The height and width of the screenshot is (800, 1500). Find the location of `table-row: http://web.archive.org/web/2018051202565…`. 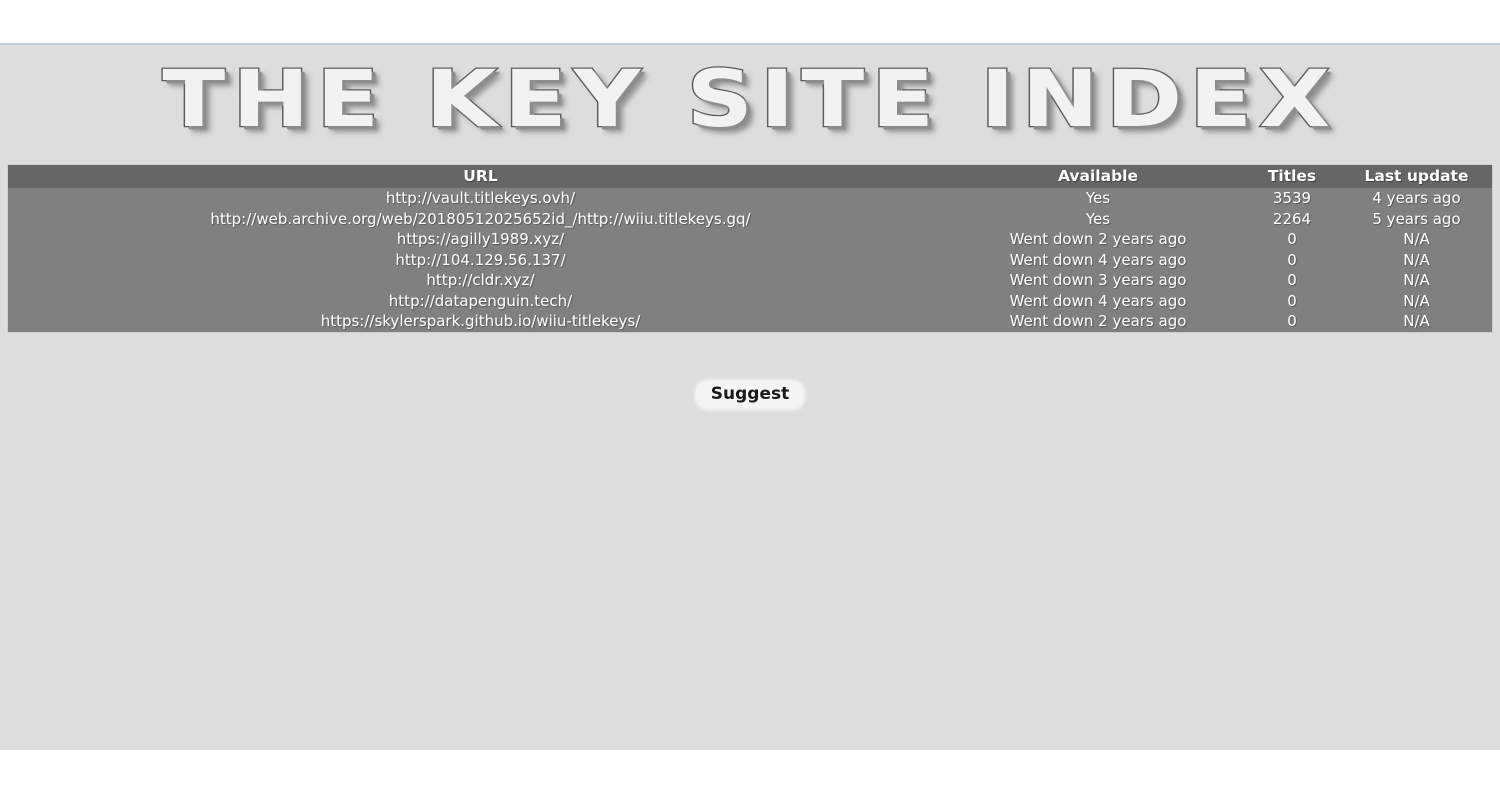

table-row: http://web.archive.org/web/2018051202565… is located at coordinates (750, 219).